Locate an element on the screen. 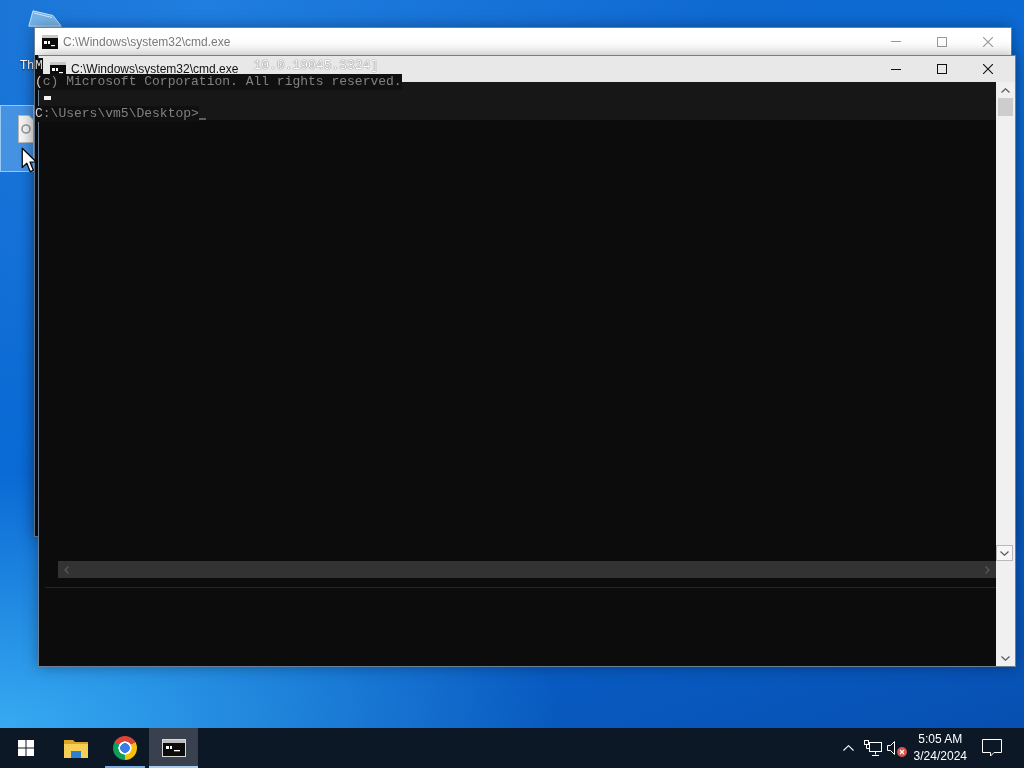 The width and height of the screenshot is (1024, 768). network-icon is located at coordinates (872, 748).